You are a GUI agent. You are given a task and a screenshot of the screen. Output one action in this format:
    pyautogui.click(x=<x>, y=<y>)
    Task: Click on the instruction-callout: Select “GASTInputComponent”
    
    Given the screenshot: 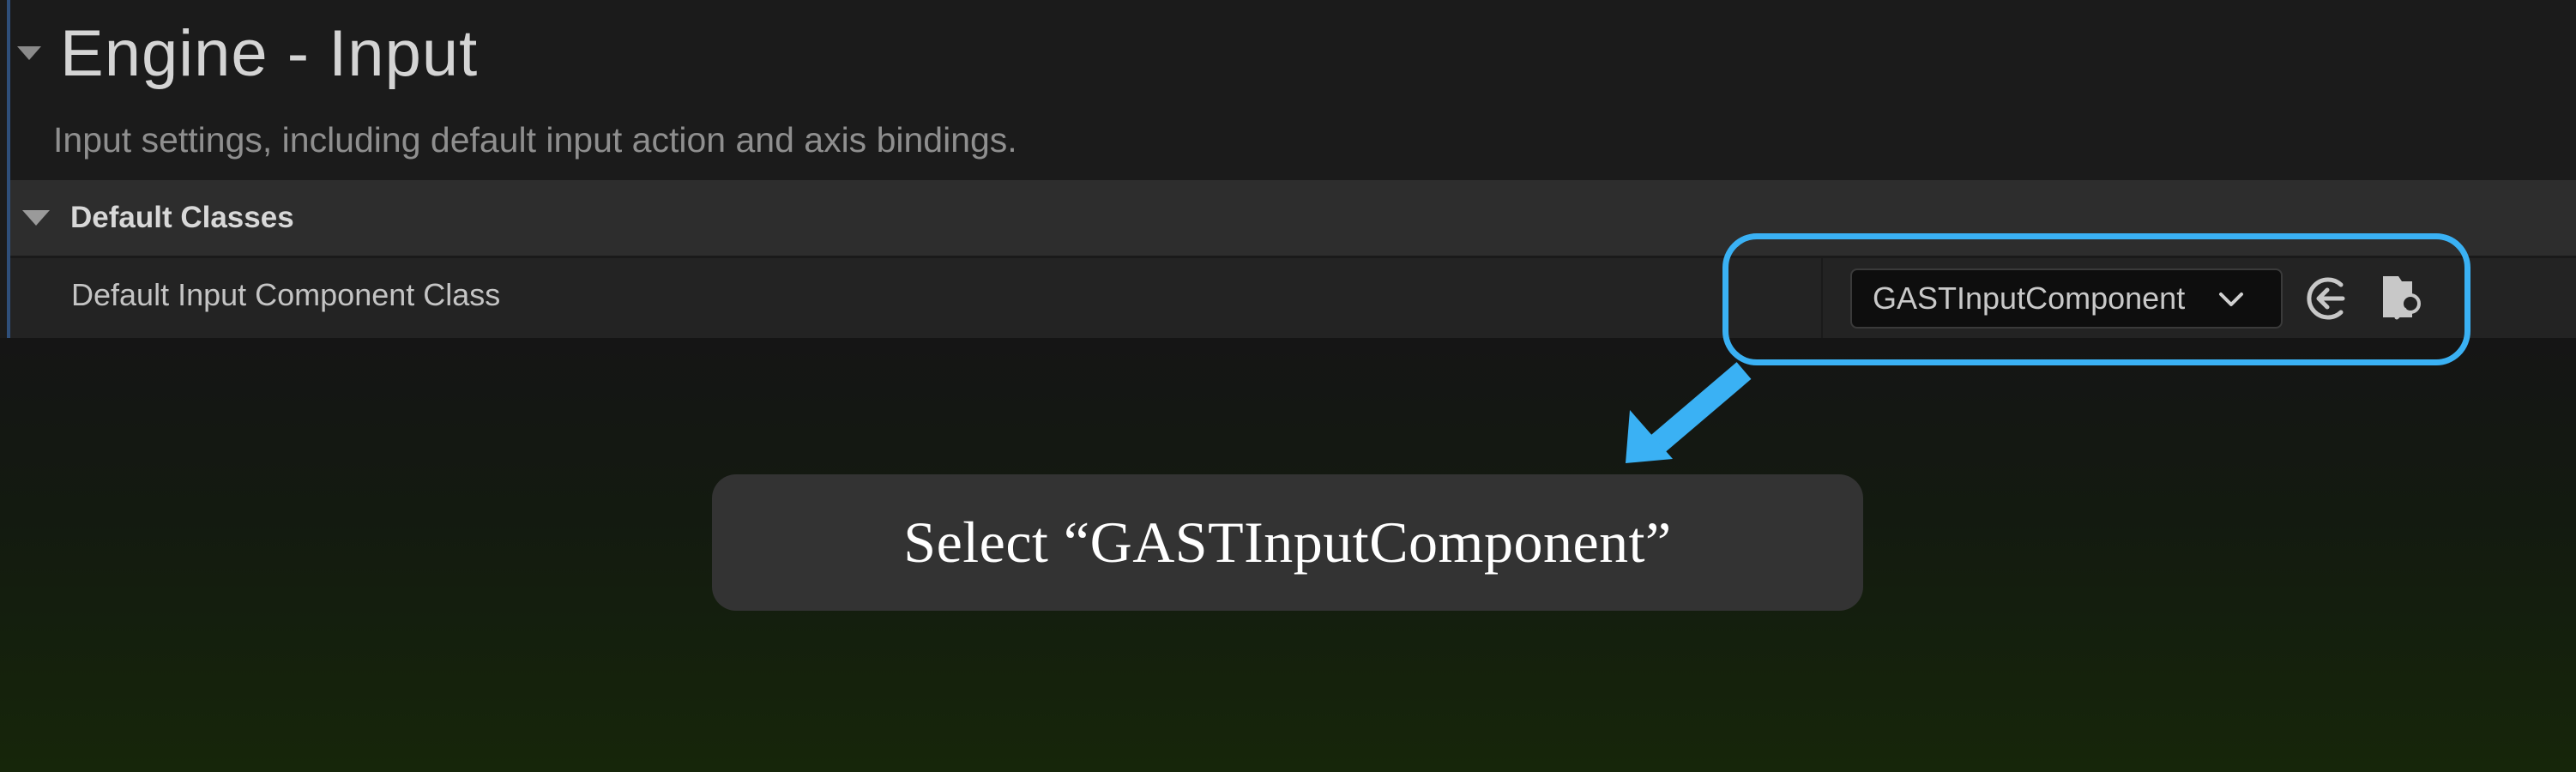 What is the action you would take?
    pyautogui.click(x=1287, y=542)
    